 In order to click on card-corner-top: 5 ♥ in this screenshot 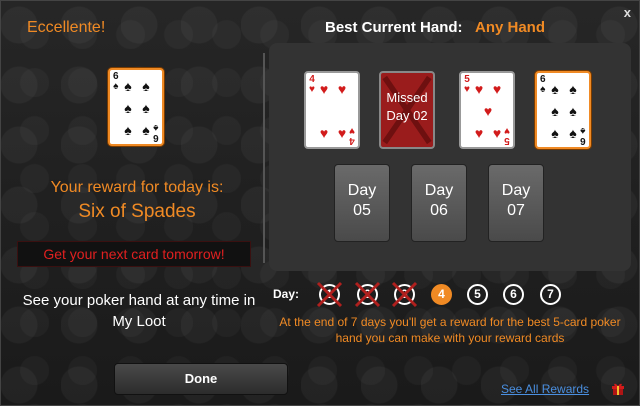, I will do `click(467, 85)`.